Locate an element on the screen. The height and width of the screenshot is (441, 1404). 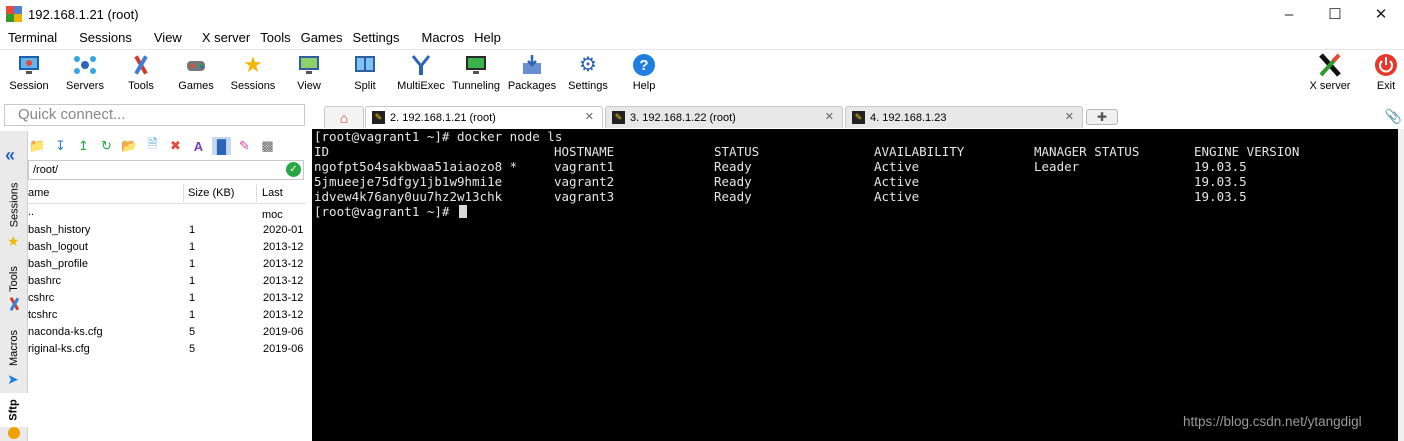
tools-button: Tools is located at coordinates (141, 75).